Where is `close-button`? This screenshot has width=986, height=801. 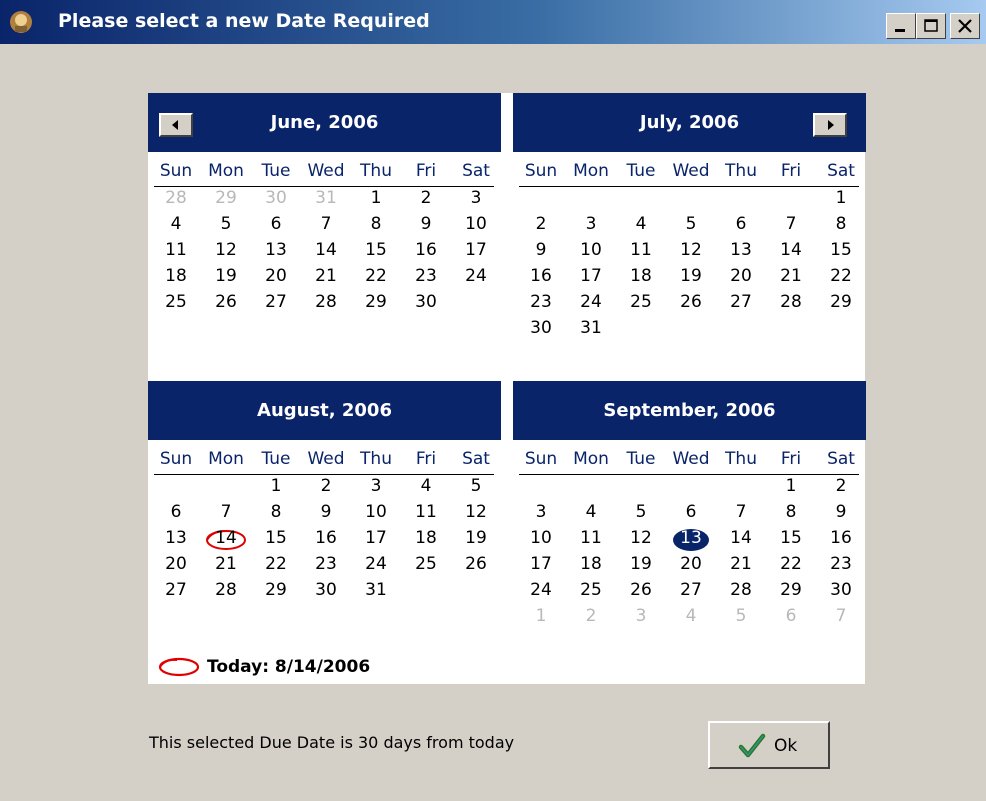 close-button is located at coordinates (965, 26).